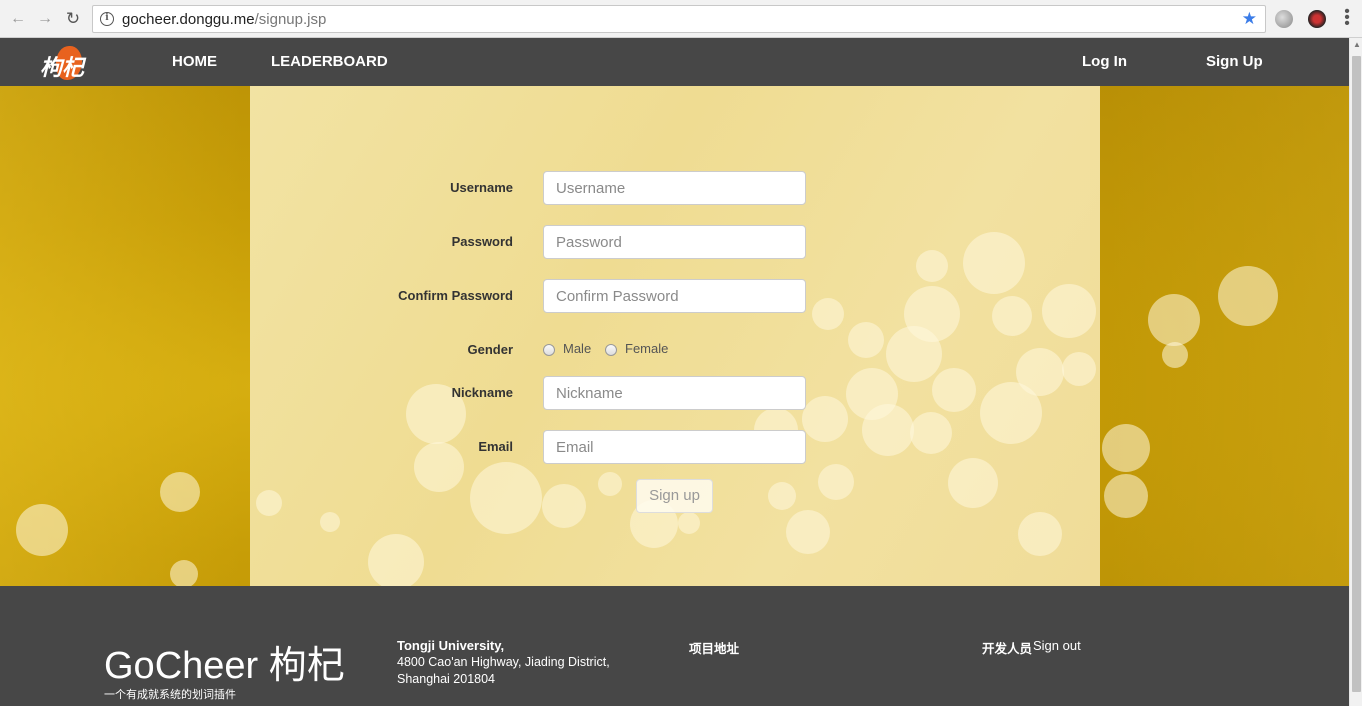 This screenshot has height=706, width=1362. I want to click on site-logo: 枸杞, so click(64, 62).